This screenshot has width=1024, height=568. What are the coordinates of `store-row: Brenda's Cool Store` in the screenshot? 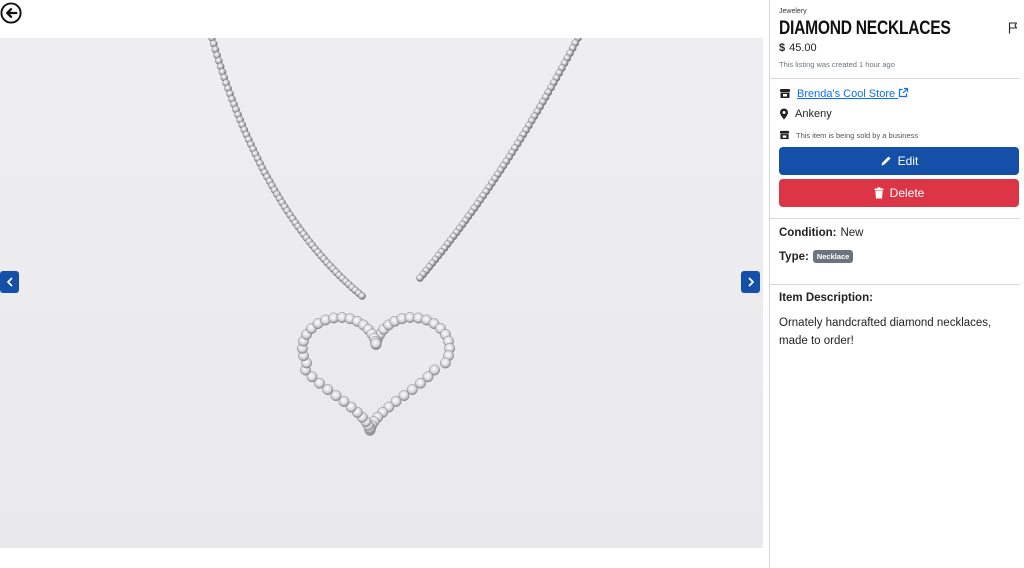 It's located at (844, 93).